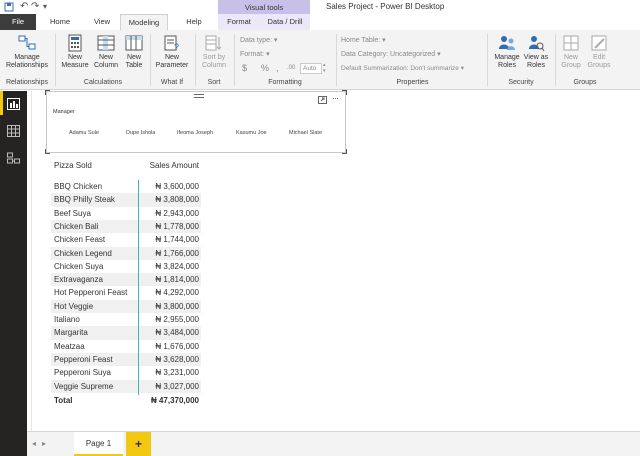 This screenshot has height=456, width=640. What do you see at coordinates (126, 372) in the screenshot?
I see `table-row: Pepperoni Suya ₦ 3,231,000` at bounding box center [126, 372].